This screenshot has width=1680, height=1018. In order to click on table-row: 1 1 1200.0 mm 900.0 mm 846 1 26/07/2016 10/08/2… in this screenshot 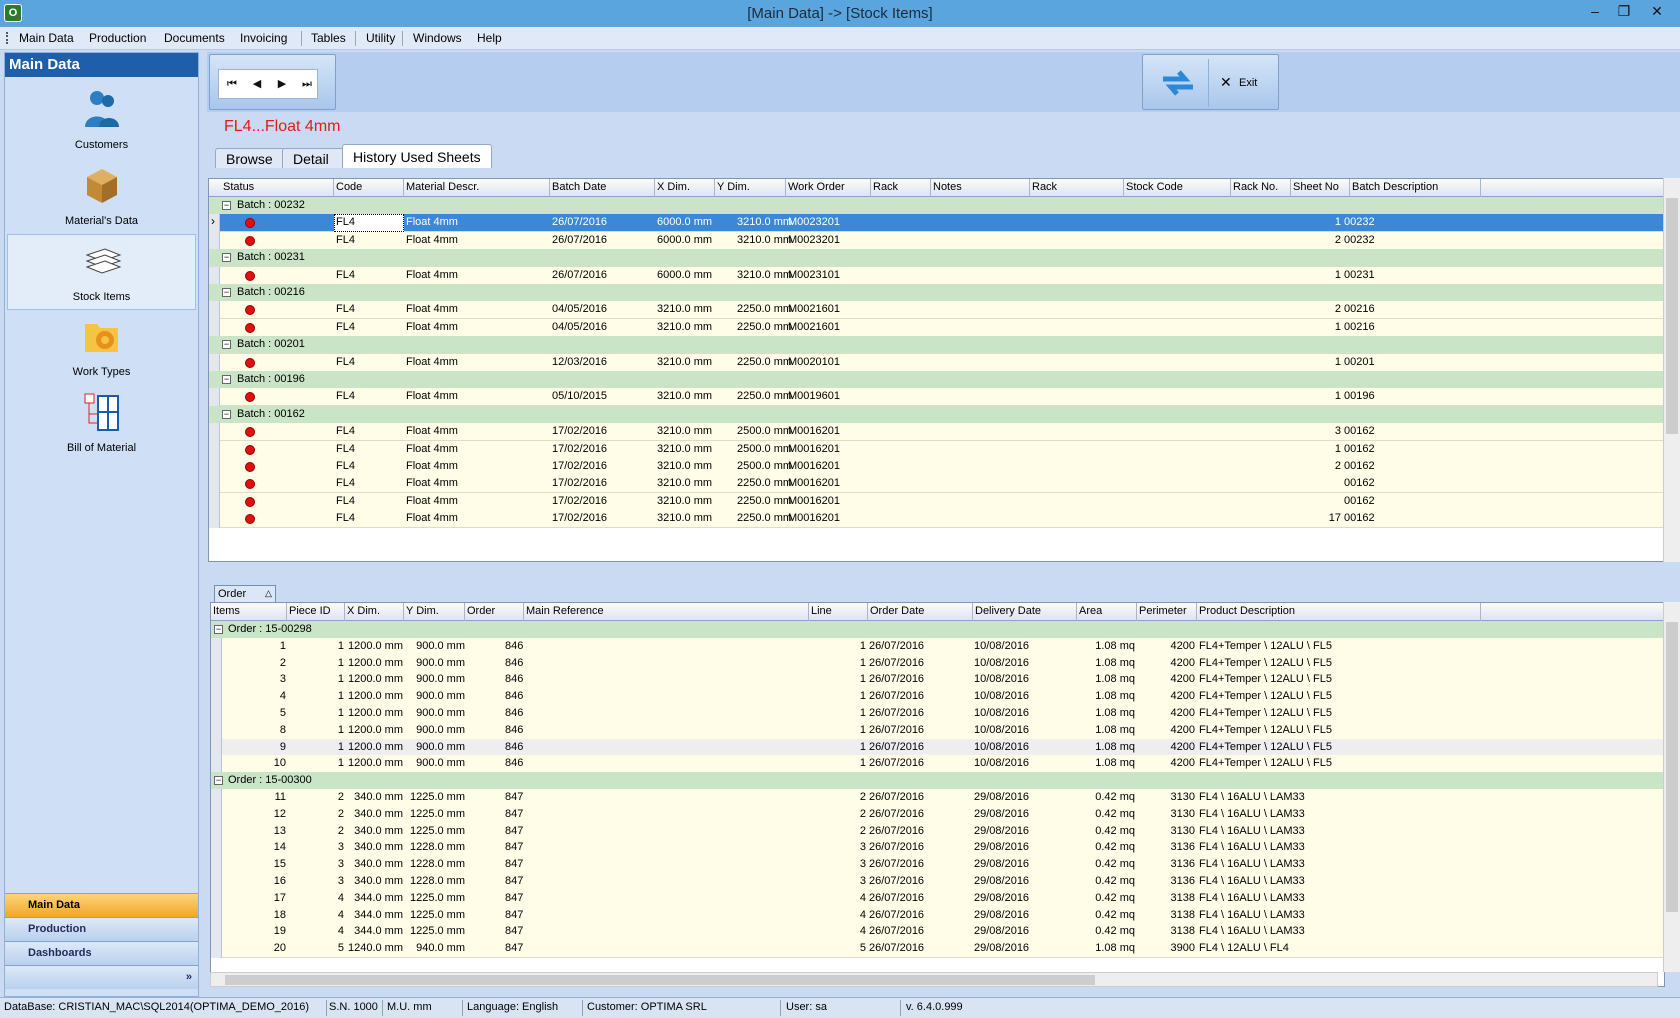, I will do `click(937, 646)`.